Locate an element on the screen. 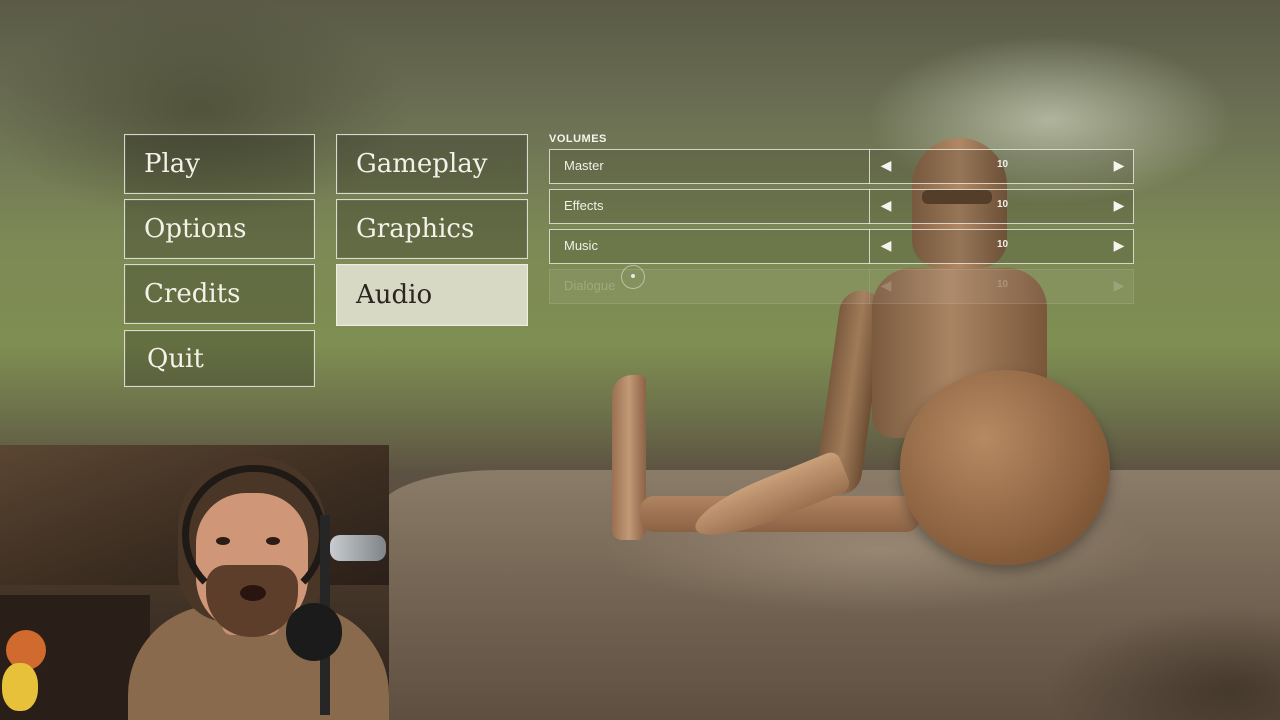 This screenshot has width=1280, height=720. credits-button: Credits is located at coordinates (219, 294).